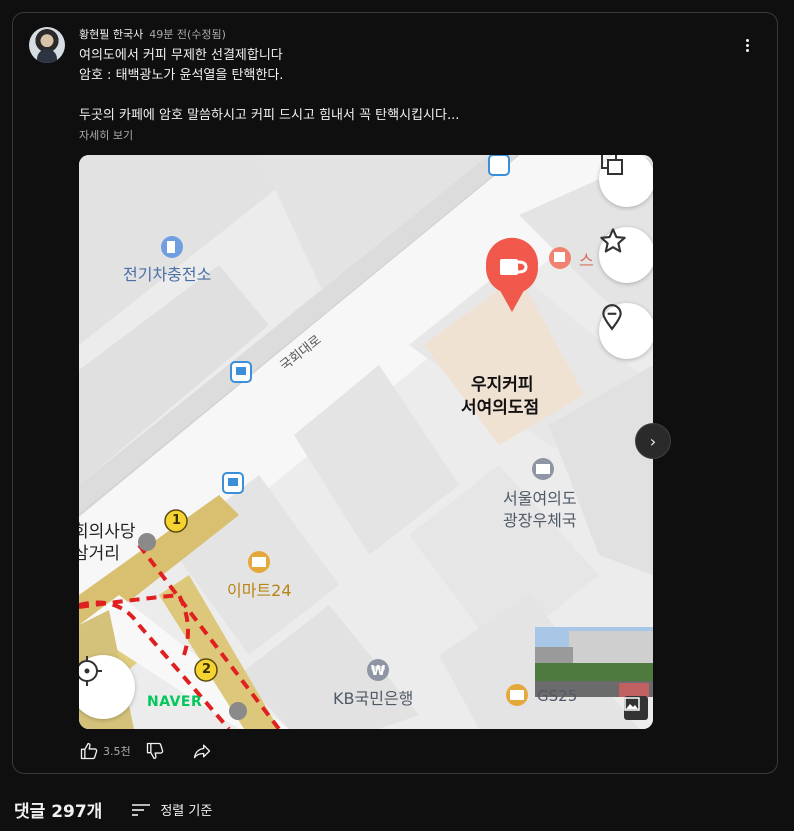 The image size is (794, 831). I want to click on next-image-button: ›, so click(653, 441).